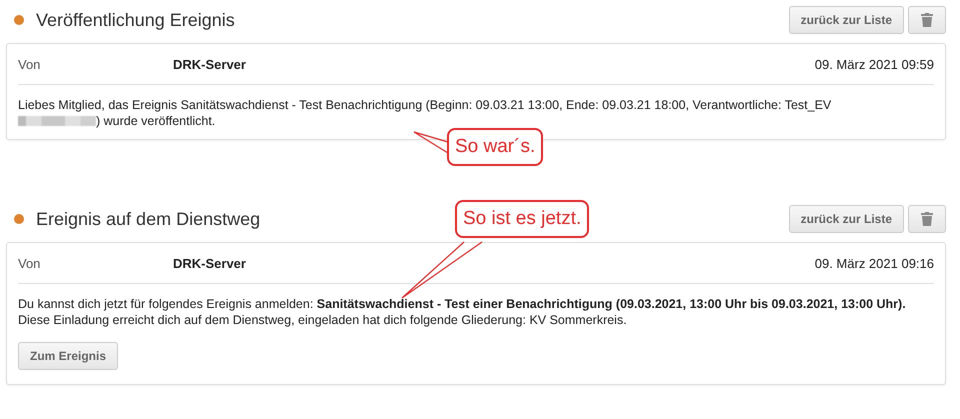 The height and width of the screenshot is (419, 960). What do you see at coordinates (323, 320) in the screenshot?
I see `message-text: Diese Einladung erreicht dich auf dem Dienstweg, eingeladen hat dich folgende Gliederung: KV Sommerkreis.` at bounding box center [323, 320].